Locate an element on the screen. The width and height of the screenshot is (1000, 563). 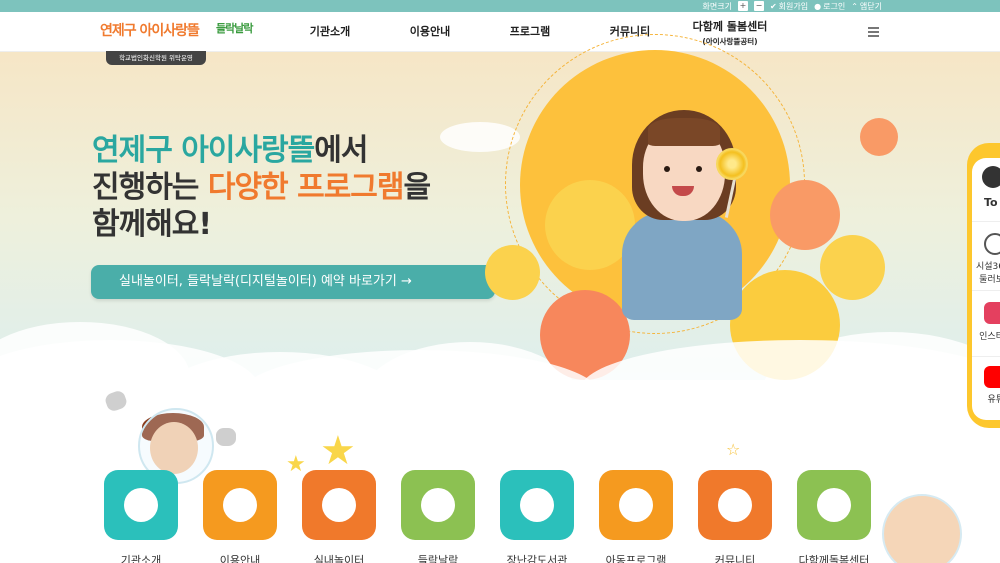
chevron-up-icon: ⌃ is located at coordinates (854, 6).